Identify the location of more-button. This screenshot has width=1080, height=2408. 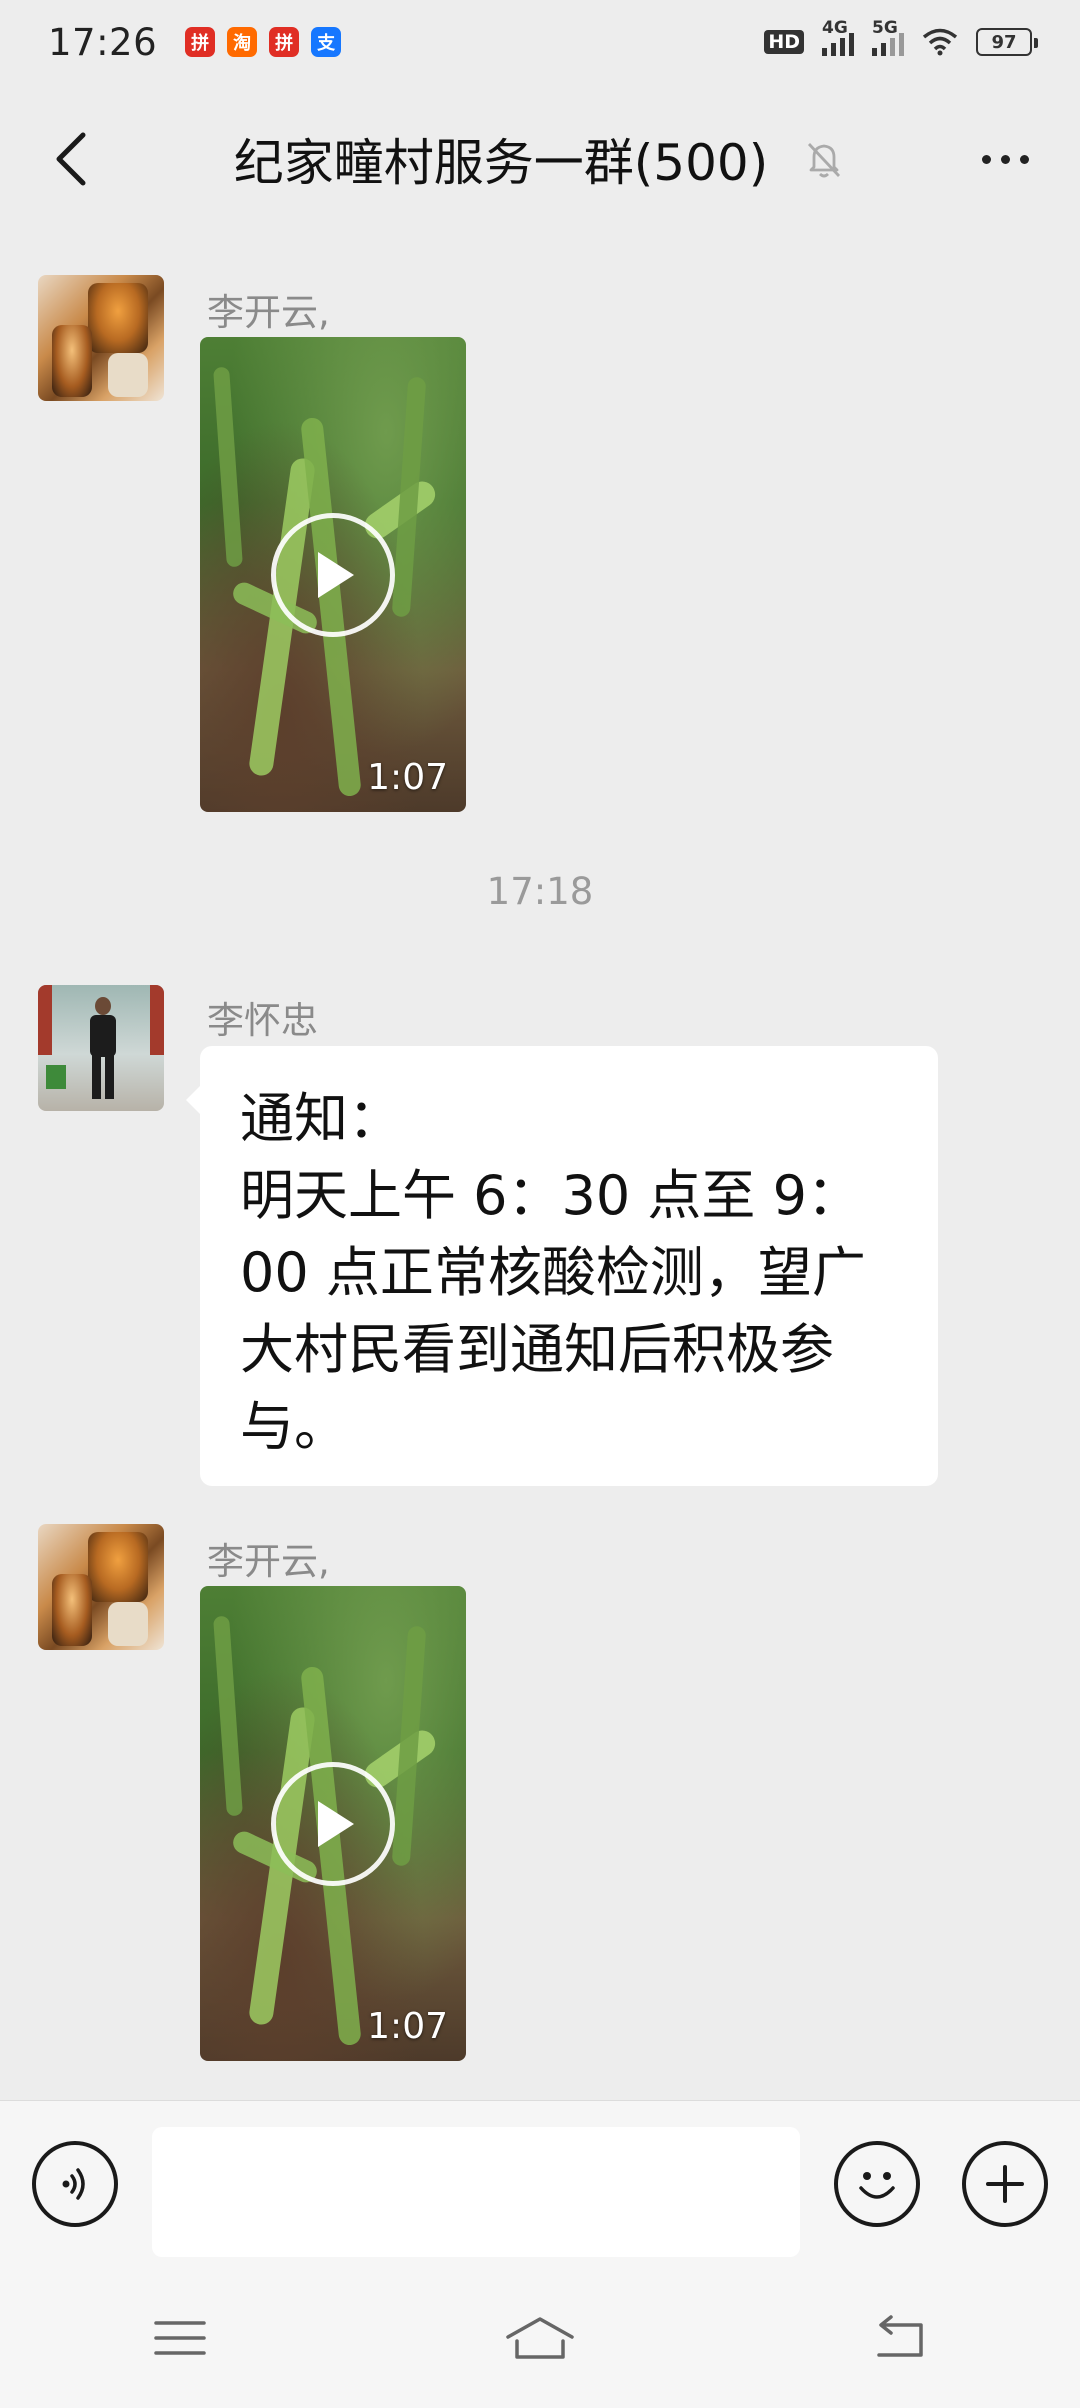
(1005, 159).